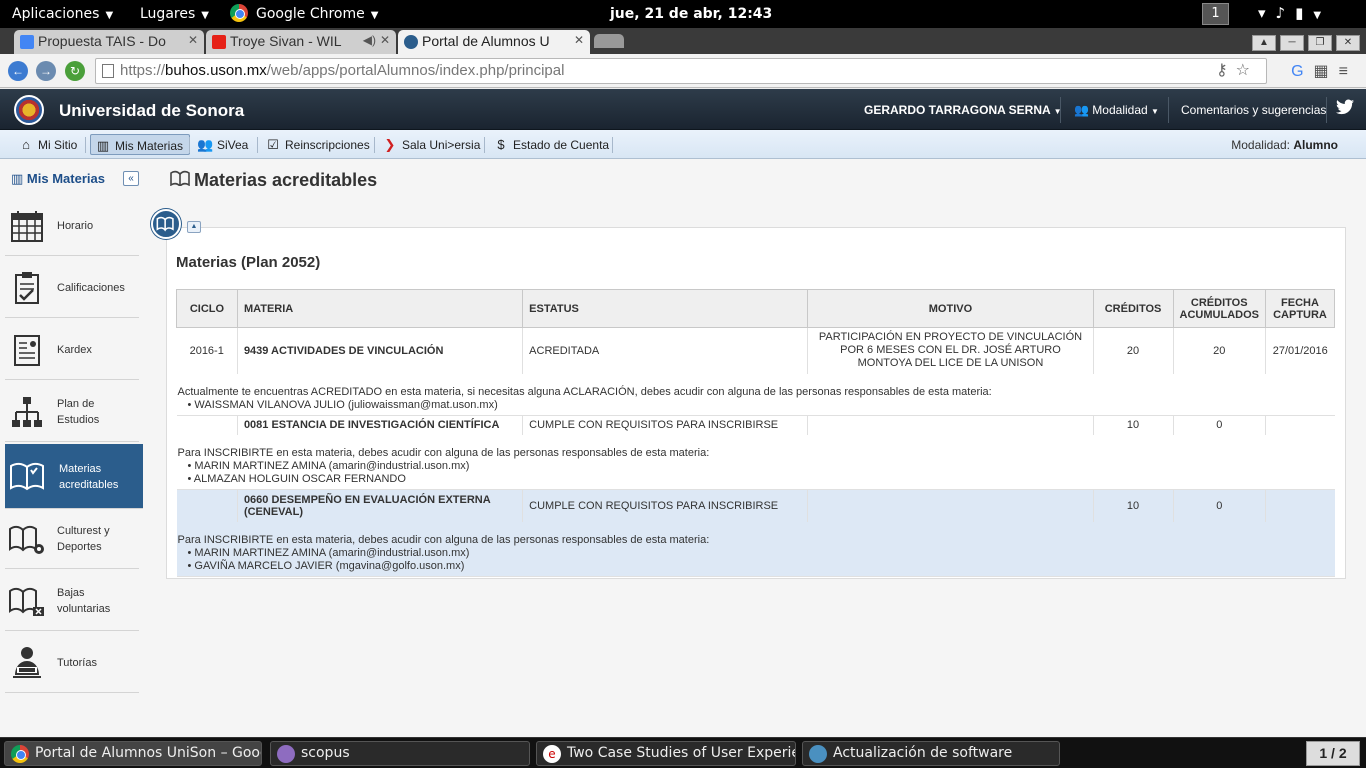  Describe the element at coordinates (374, 145) in the screenshot. I see `menu-divider` at that location.